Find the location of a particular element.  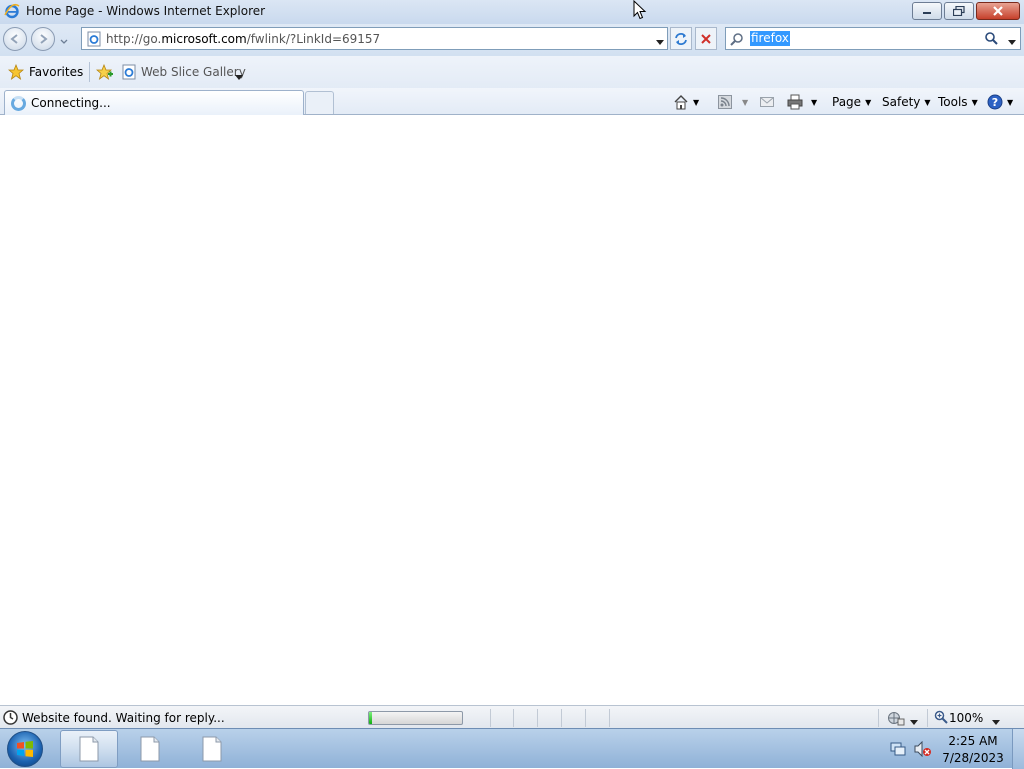

loading-clock-icon is located at coordinates (10, 719).